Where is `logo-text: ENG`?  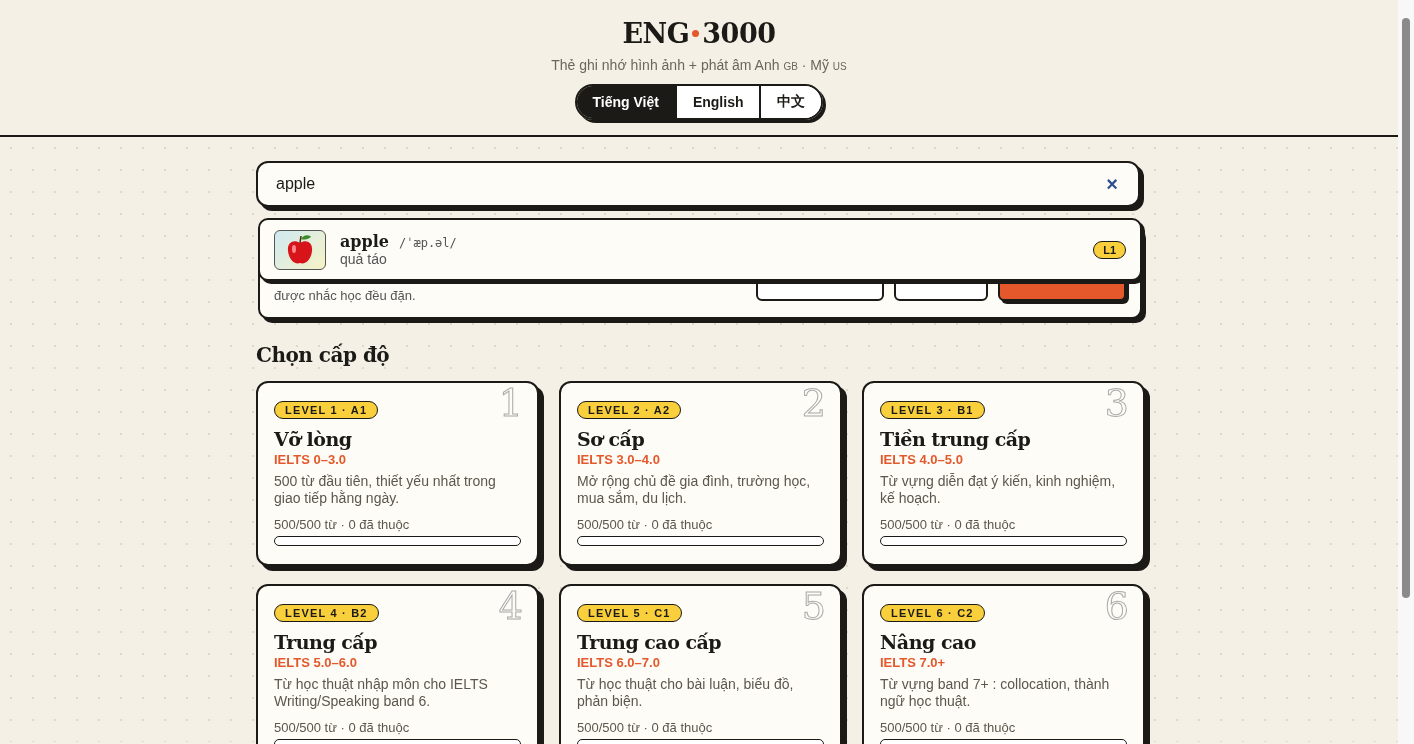
logo-text: ENG is located at coordinates (656, 33).